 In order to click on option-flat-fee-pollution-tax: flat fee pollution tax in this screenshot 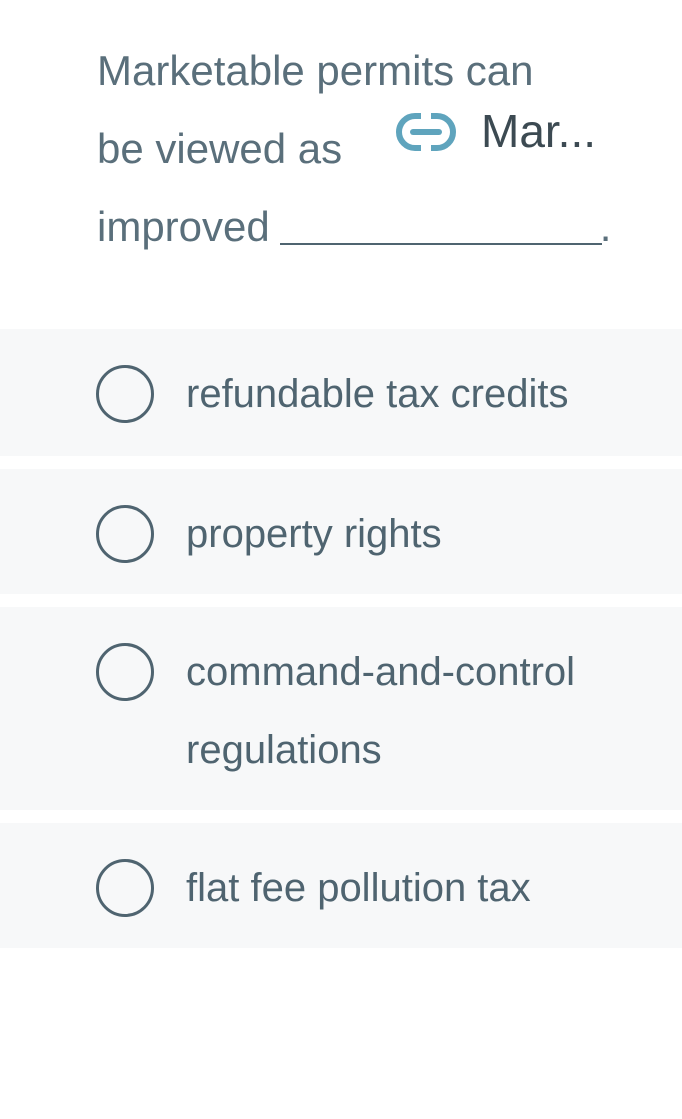, I will do `click(341, 885)`.